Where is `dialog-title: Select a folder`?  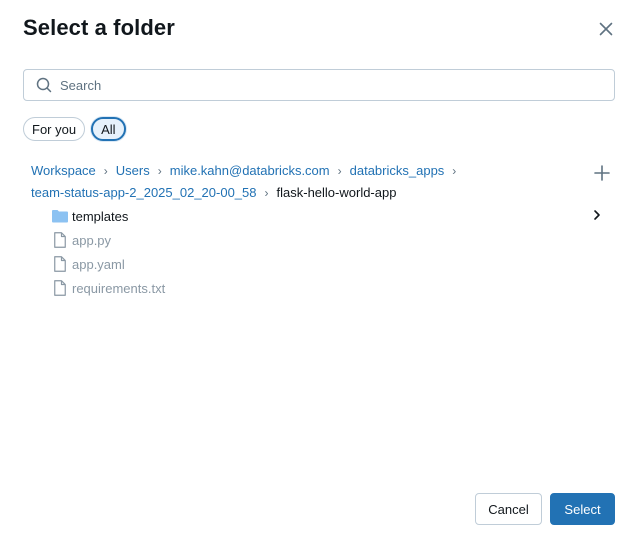 dialog-title: Select a folder is located at coordinates (99, 27).